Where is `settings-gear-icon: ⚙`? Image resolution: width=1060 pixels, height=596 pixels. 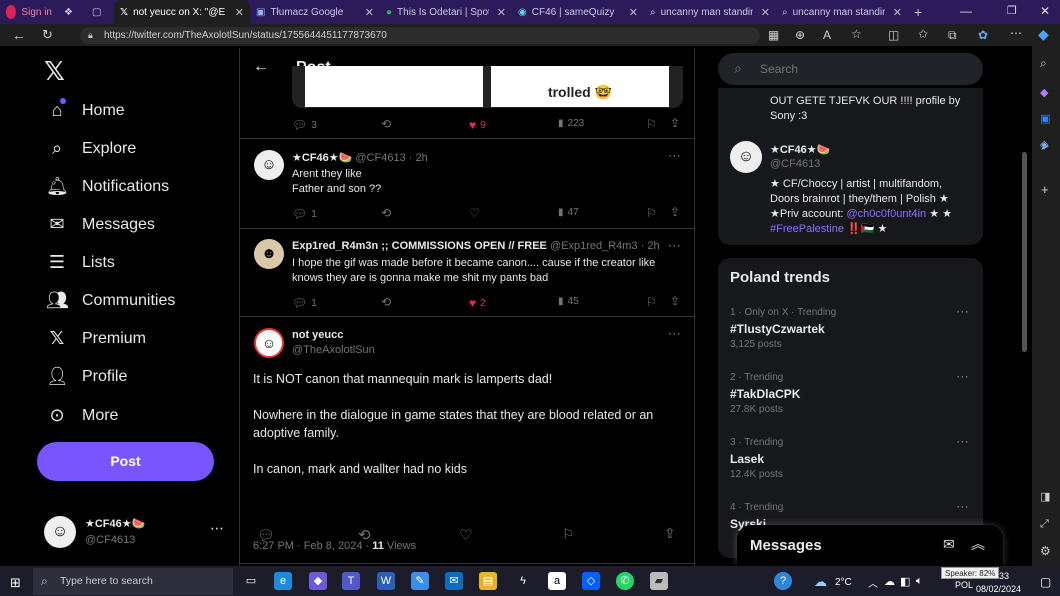
settings-gear-icon: ⚙ is located at coordinates (1045, 551).